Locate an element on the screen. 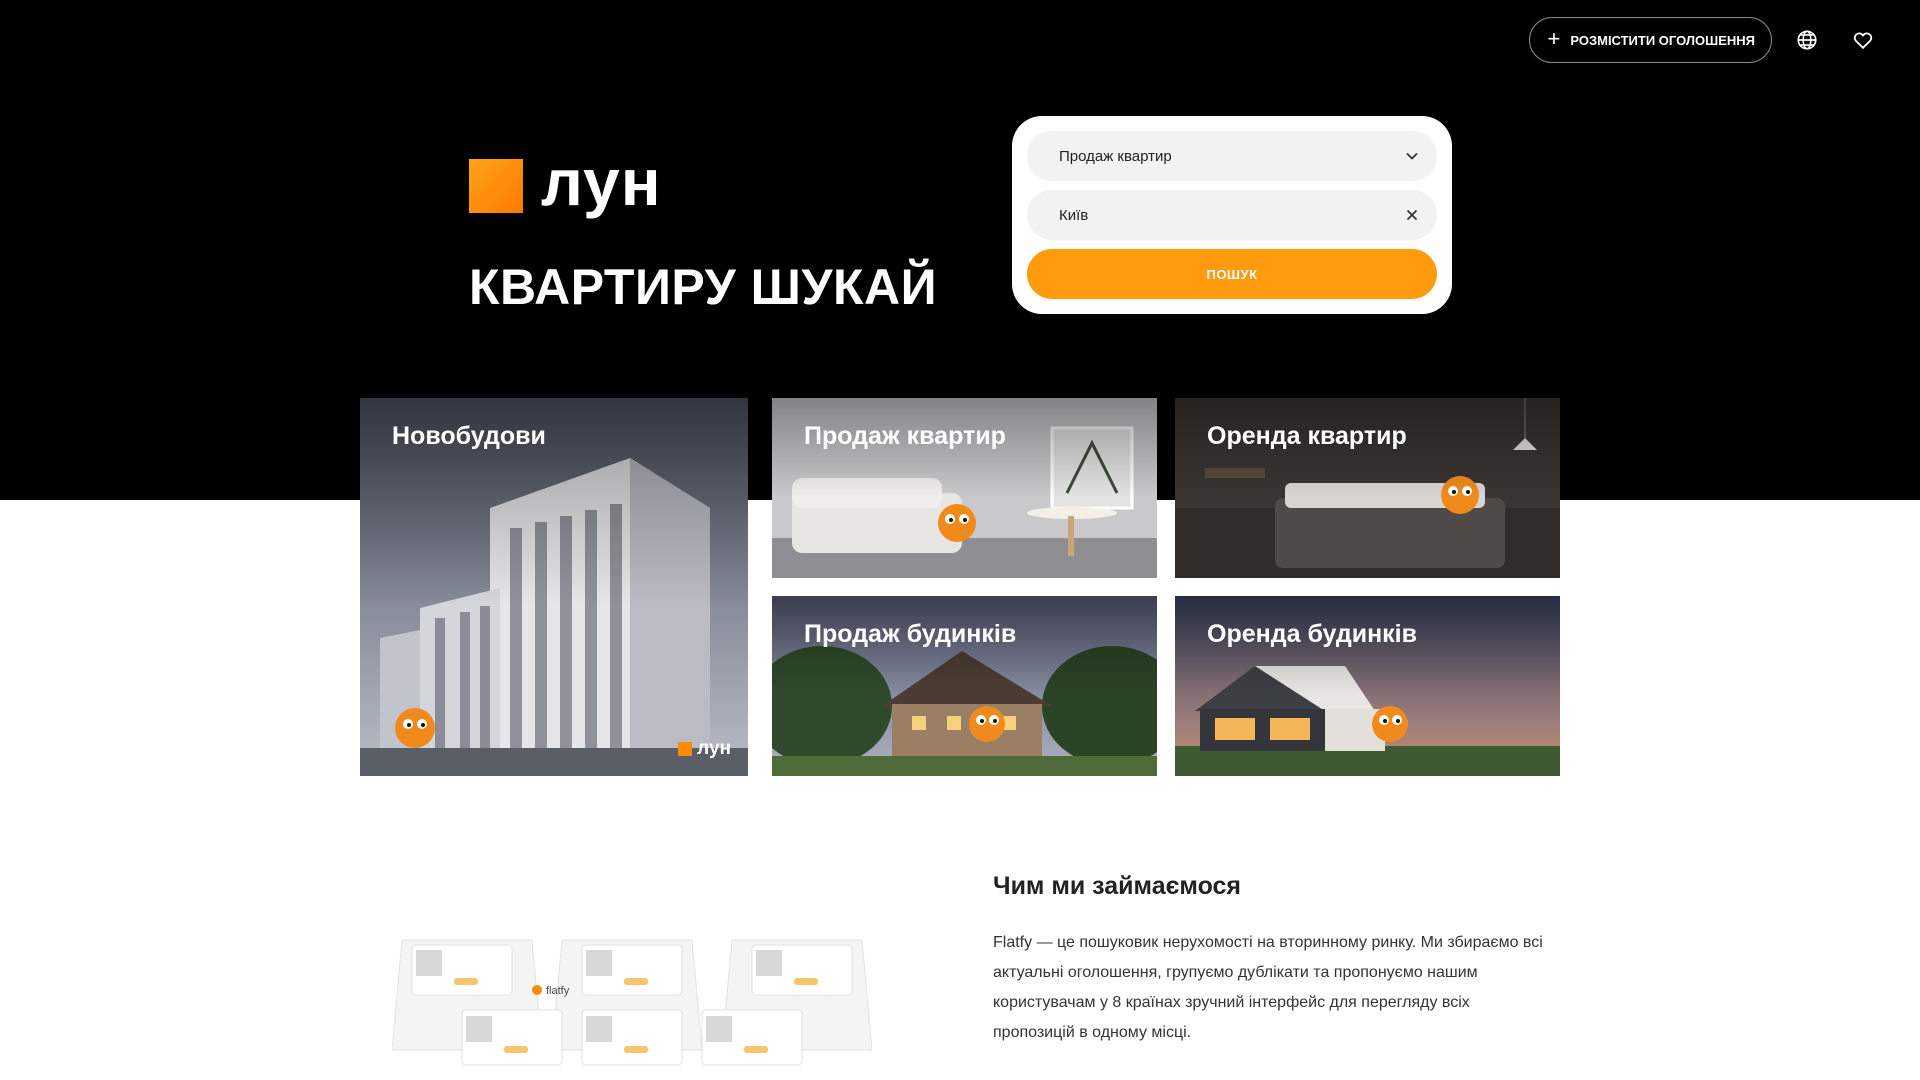  card-title: Оренда будинків is located at coordinates (1312, 634).